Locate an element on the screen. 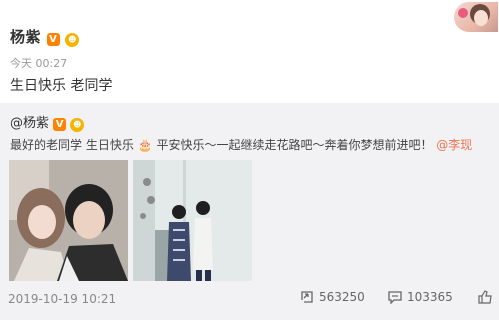  post-author-name: 杨紫 is located at coordinates (25, 37).